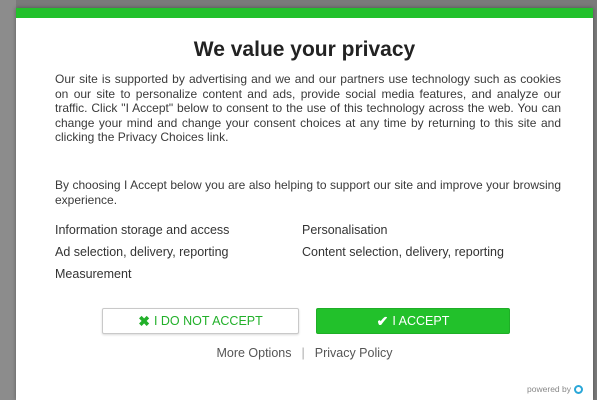 This screenshot has height=400, width=597. What do you see at coordinates (8, 200) in the screenshot?
I see `background-page-edge` at bounding box center [8, 200].